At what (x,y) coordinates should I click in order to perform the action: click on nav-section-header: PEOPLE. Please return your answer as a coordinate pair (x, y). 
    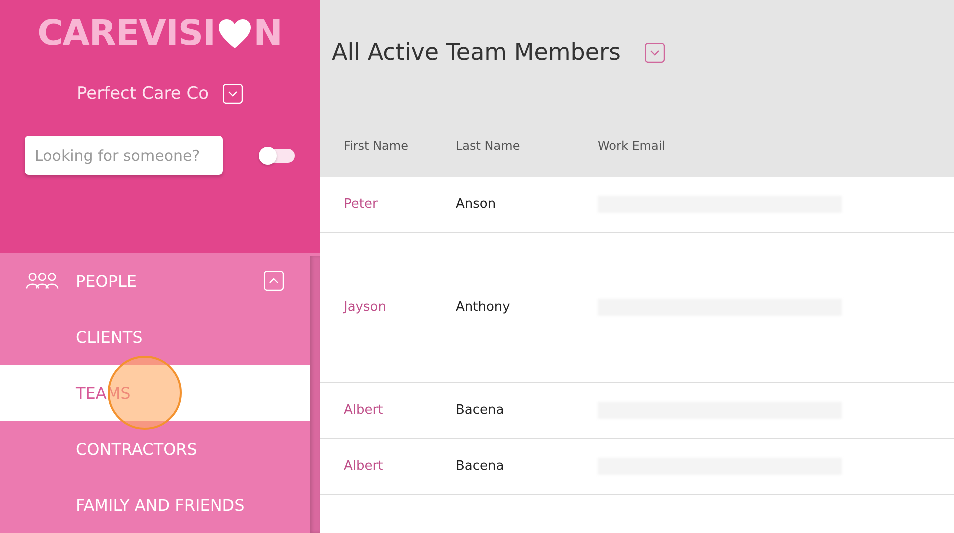
    Looking at the image, I should click on (155, 281).